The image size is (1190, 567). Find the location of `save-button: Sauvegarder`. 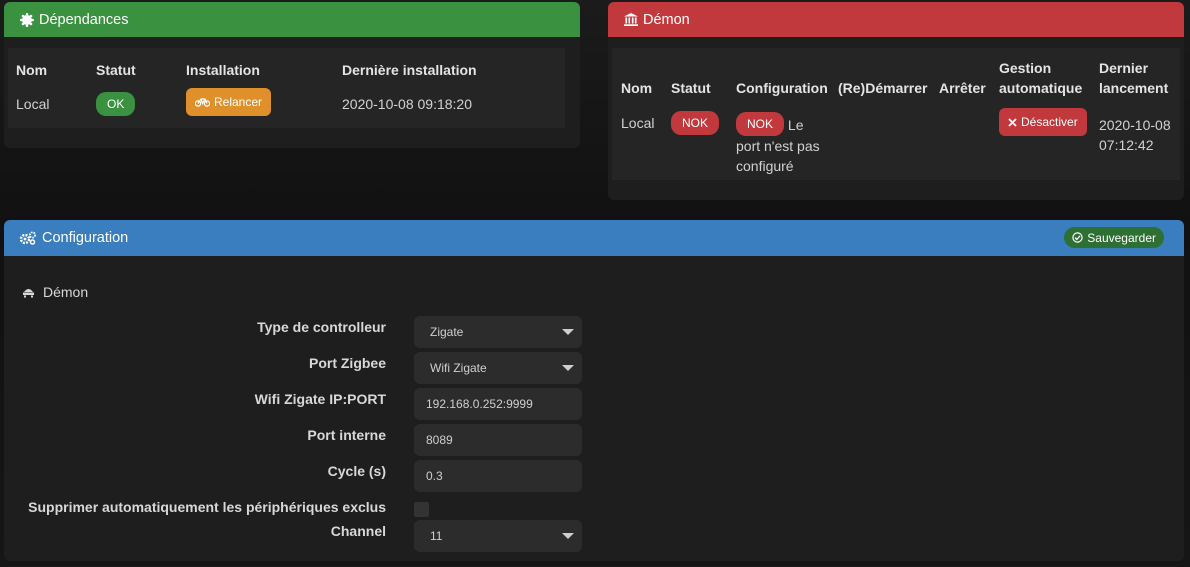

save-button: Sauvegarder is located at coordinates (1114, 237).